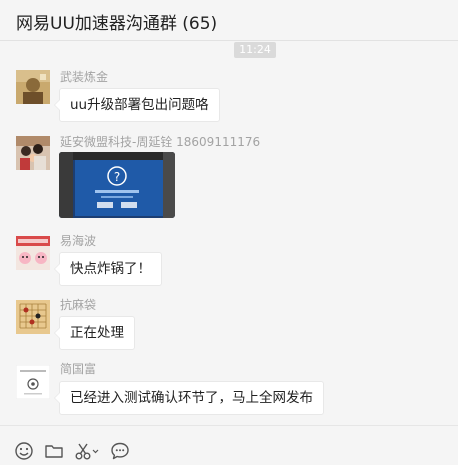  Describe the element at coordinates (87, 452) in the screenshot. I see `scissors-icon` at that location.